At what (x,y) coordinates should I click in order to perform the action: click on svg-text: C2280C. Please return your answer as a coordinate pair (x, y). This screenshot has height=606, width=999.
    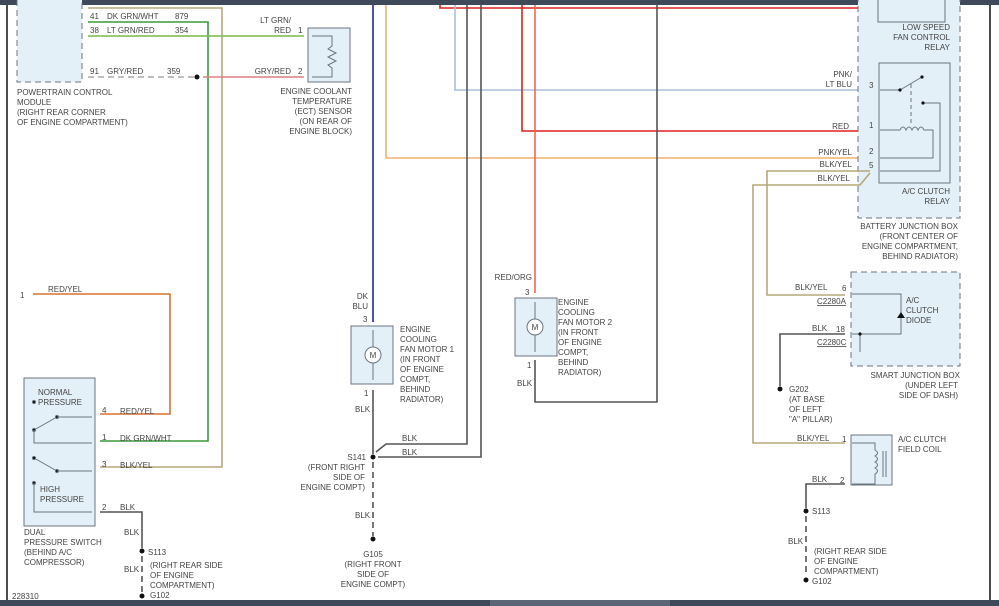
    Looking at the image, I should click on (832, 342).